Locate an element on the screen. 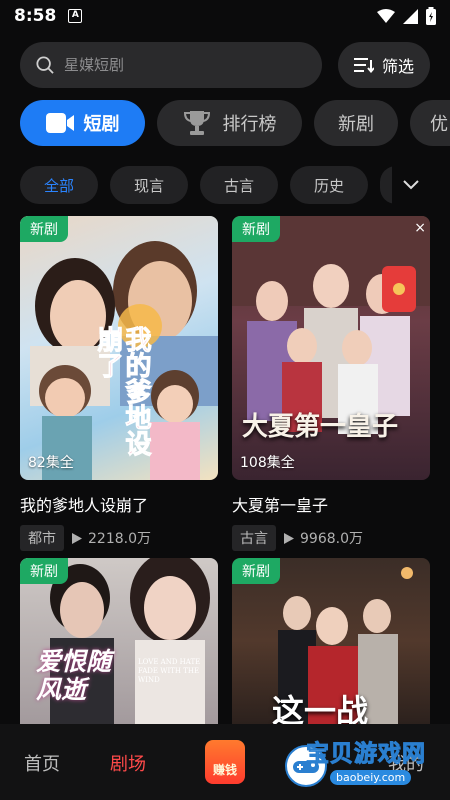 The width and height of the screenshot is (450, 800). play-count: 2218.0万 is located at coordinates (111, 538).